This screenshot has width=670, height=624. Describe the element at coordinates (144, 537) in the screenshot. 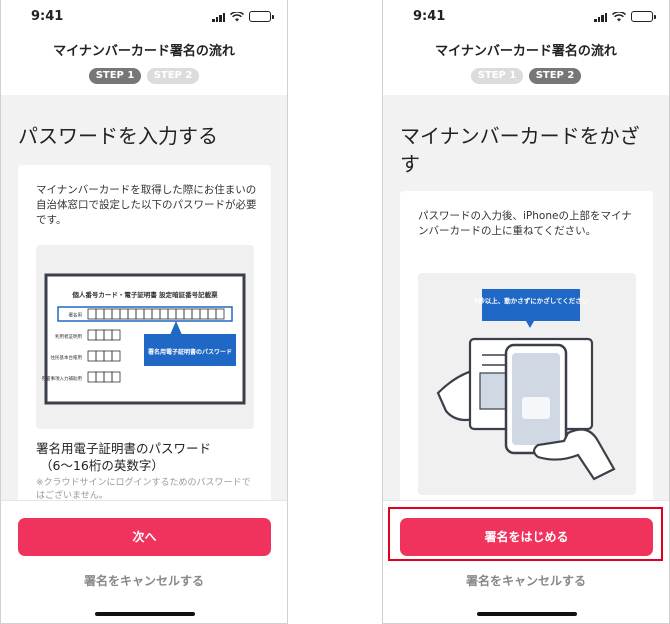

I see `next-button: 次へ` at that location.